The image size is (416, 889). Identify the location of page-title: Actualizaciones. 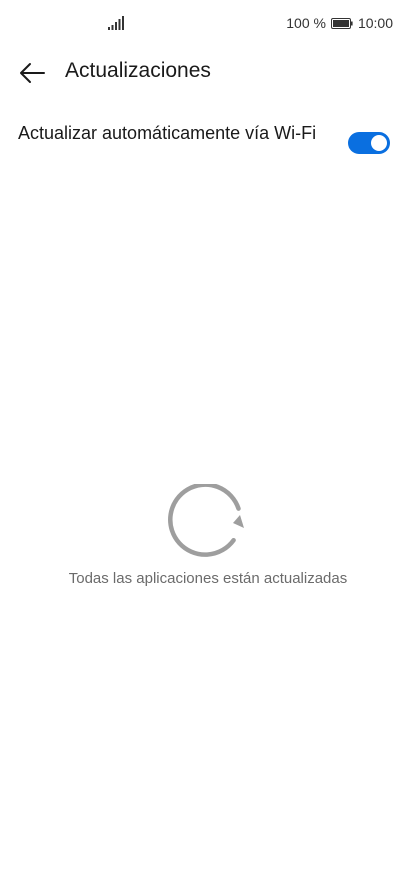
(138, 70).